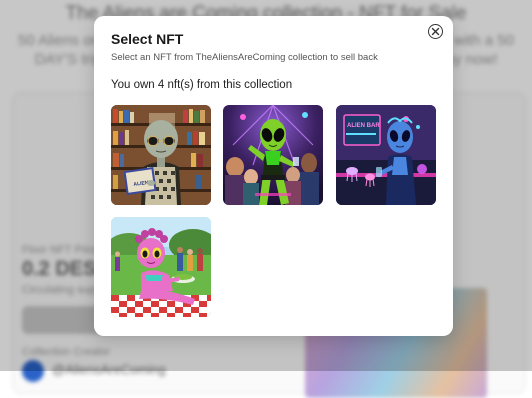 The width and height of the screenshot is (532, 398). I want to click on close-icon, so click(435, 31).